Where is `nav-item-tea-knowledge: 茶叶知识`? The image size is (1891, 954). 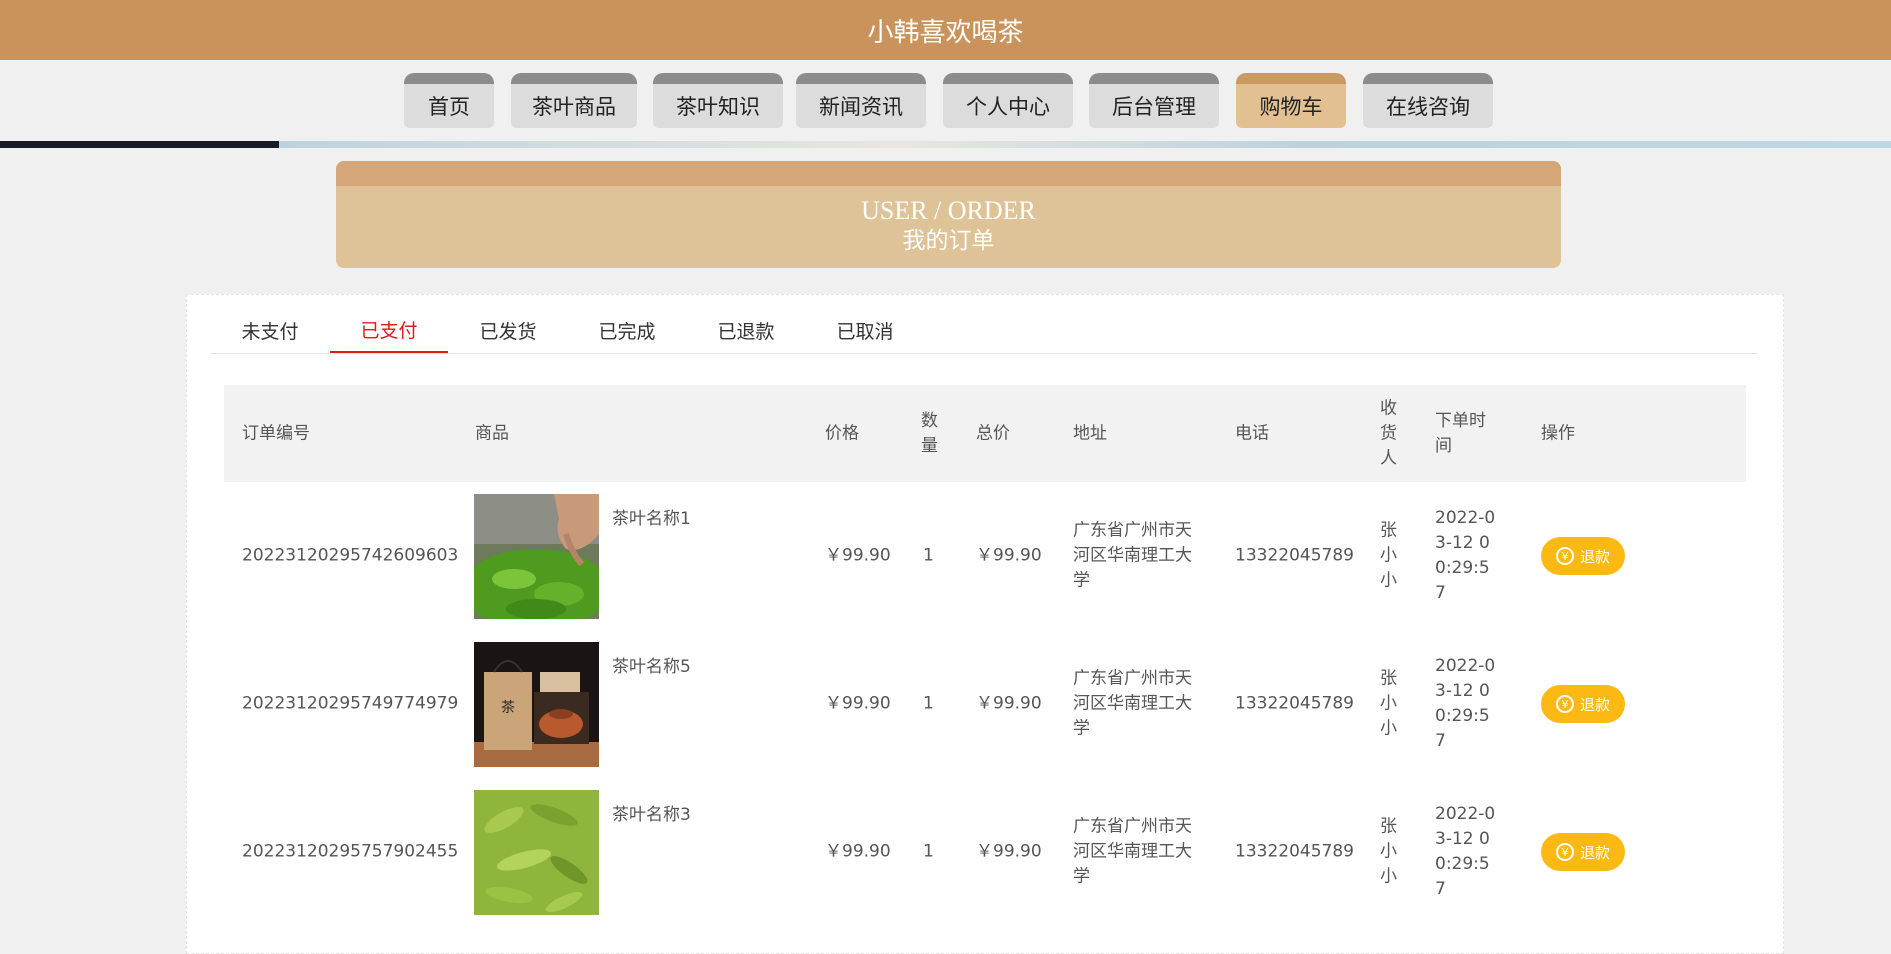
nav-item-tea-knowledge: 茶叶知识 is located at coordinates (718, 100).